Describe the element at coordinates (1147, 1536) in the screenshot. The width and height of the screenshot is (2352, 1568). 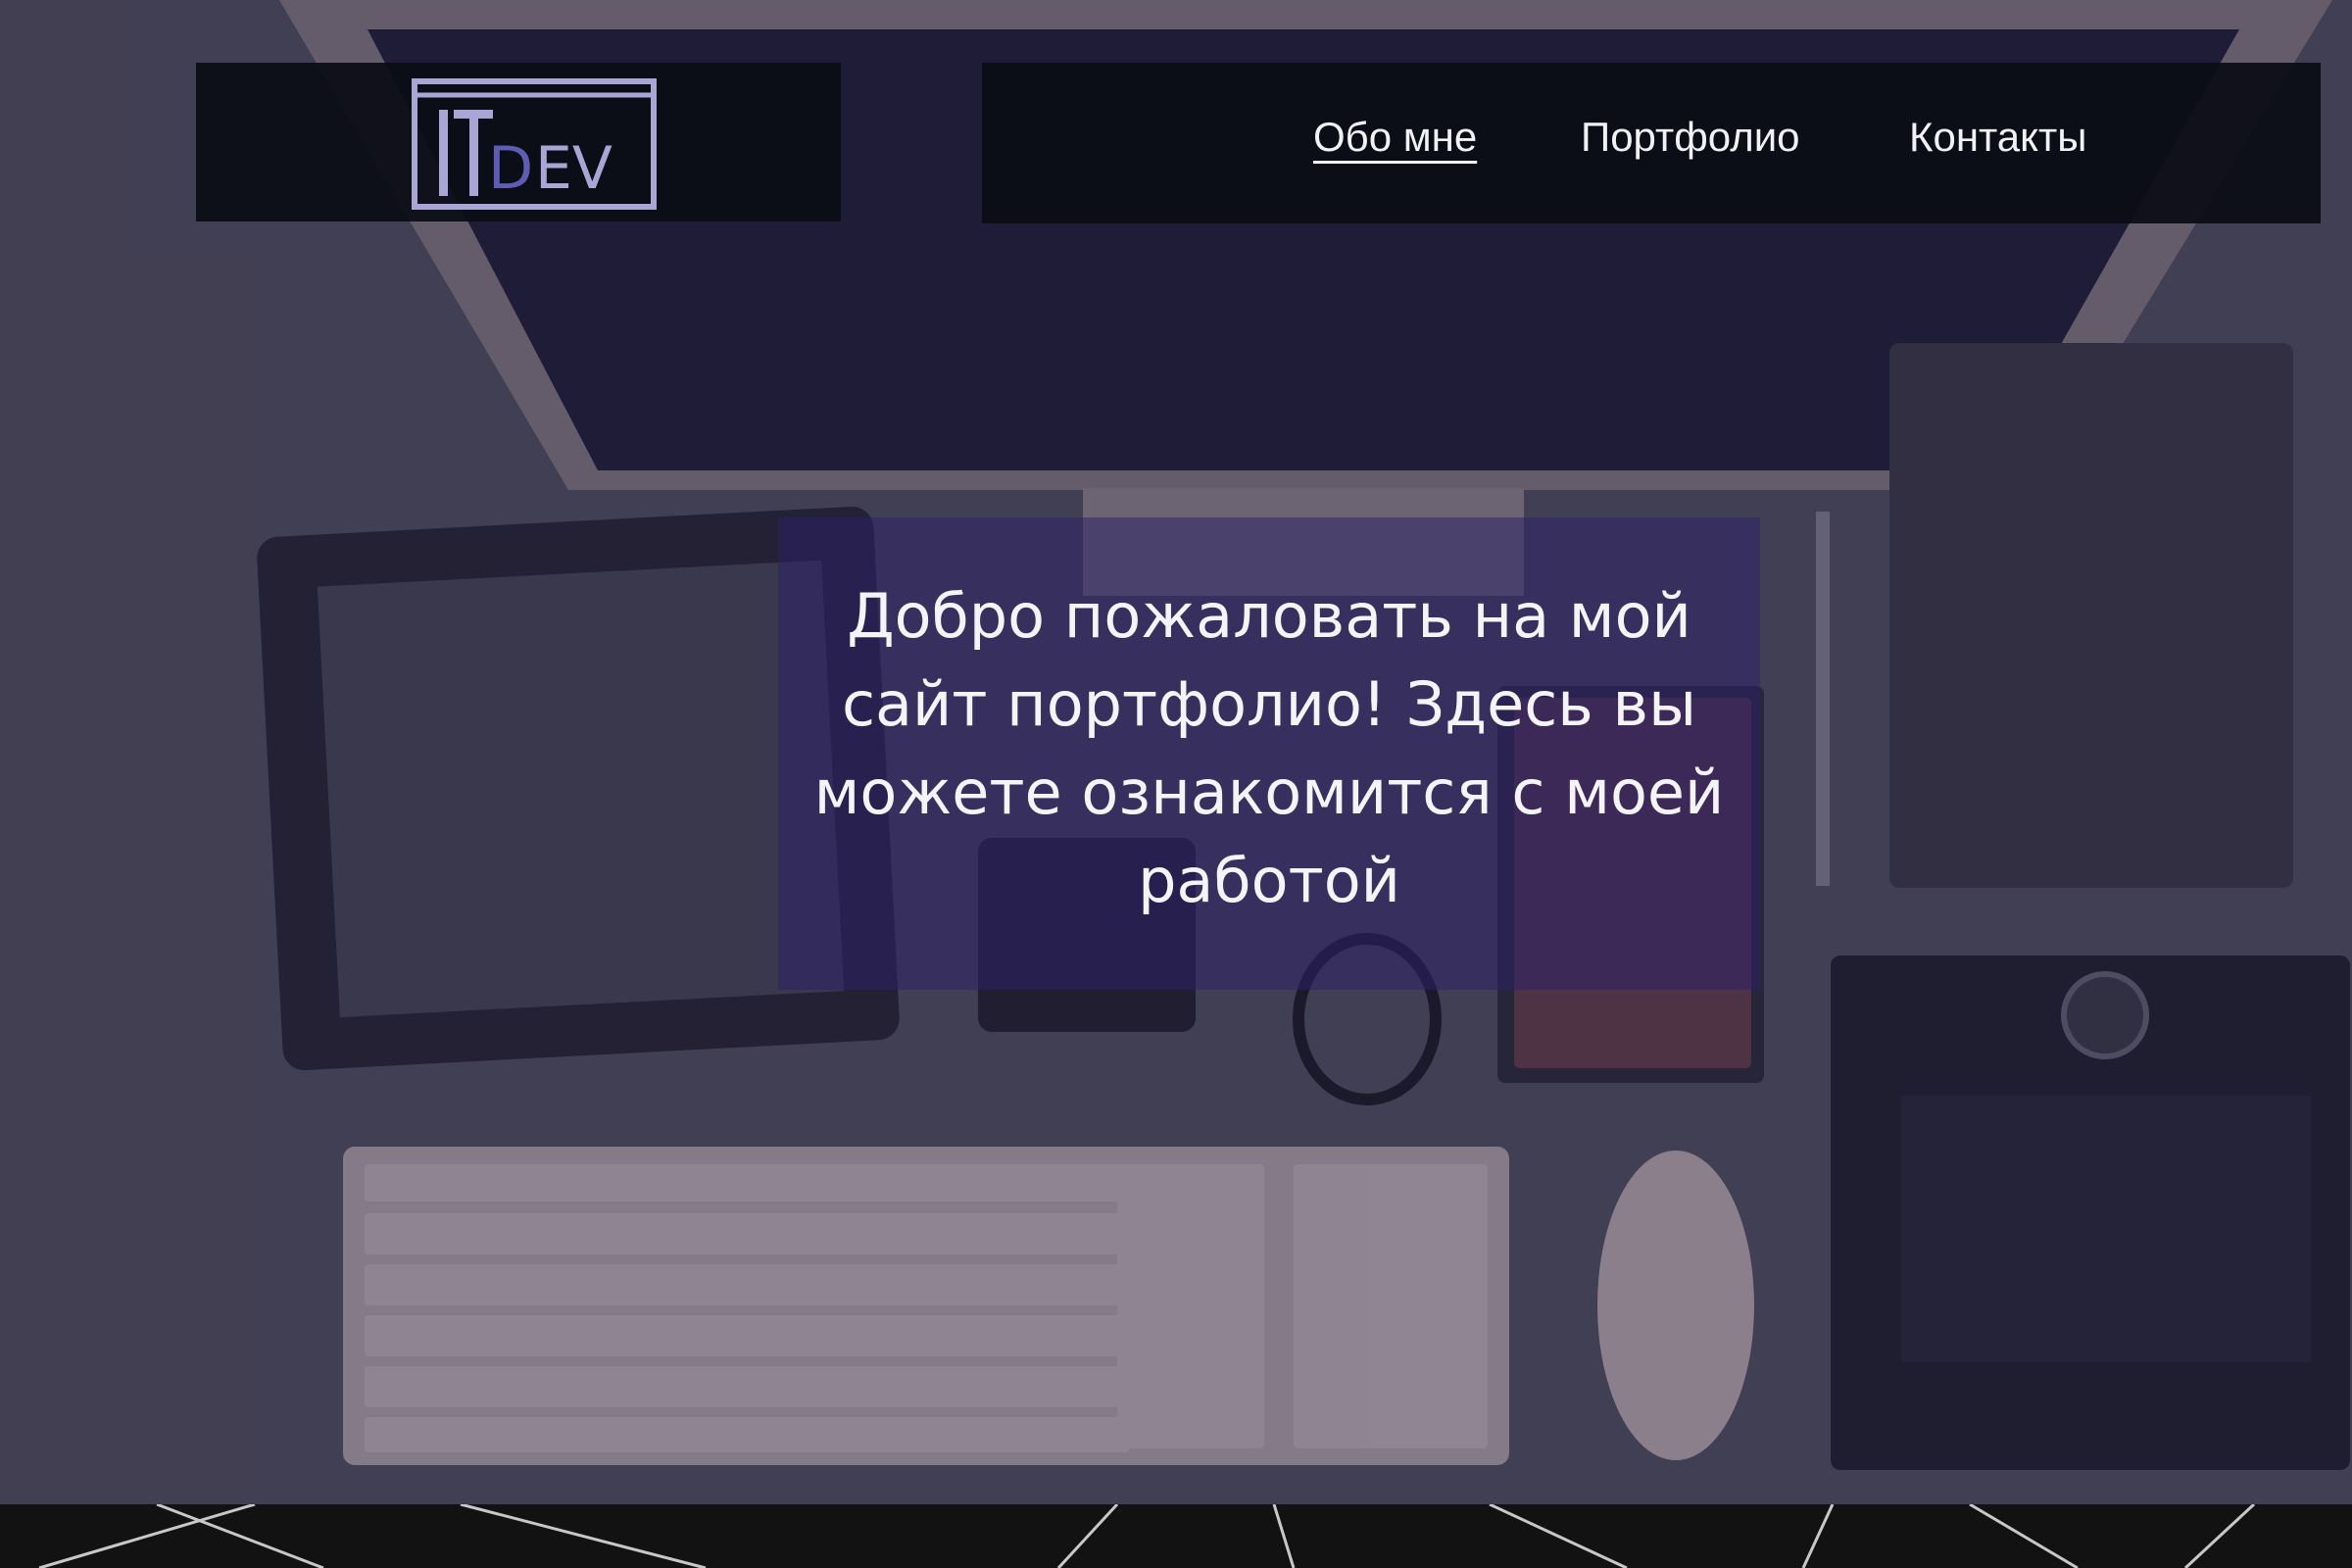
I see `geometric-lines-pattern` at that location.